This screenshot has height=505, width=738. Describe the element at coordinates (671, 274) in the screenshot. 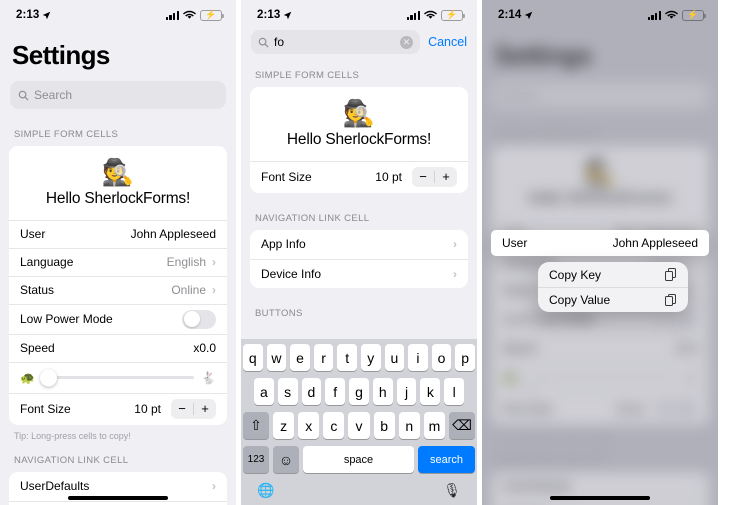

I see `copy-icon` at that location.